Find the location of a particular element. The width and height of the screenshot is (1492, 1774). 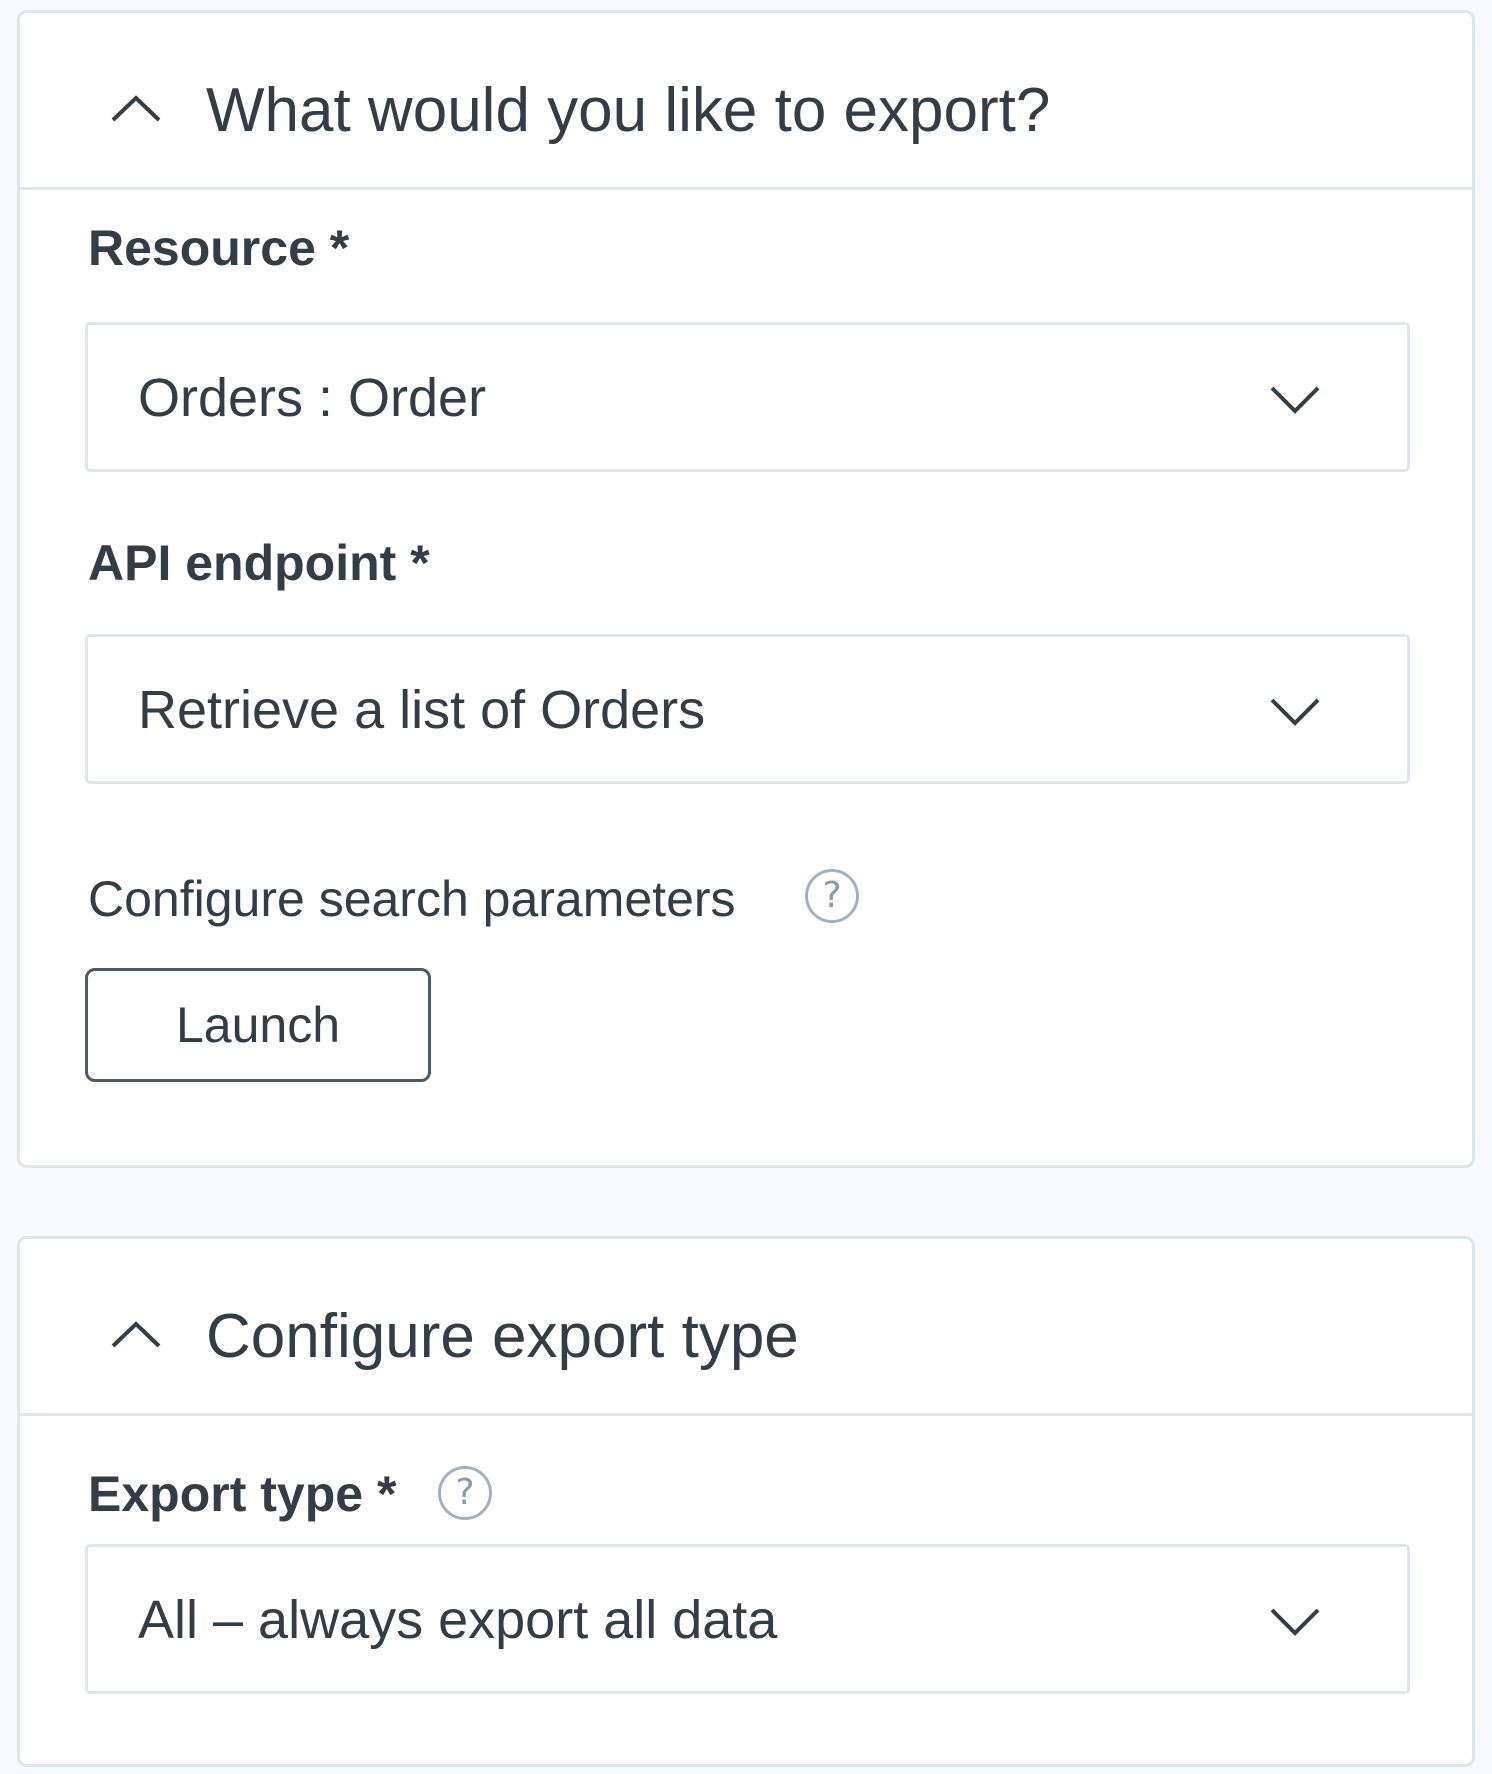

api-endpoint-select-value: Retrieve a list of Orders is located at coordinates (422, 710).